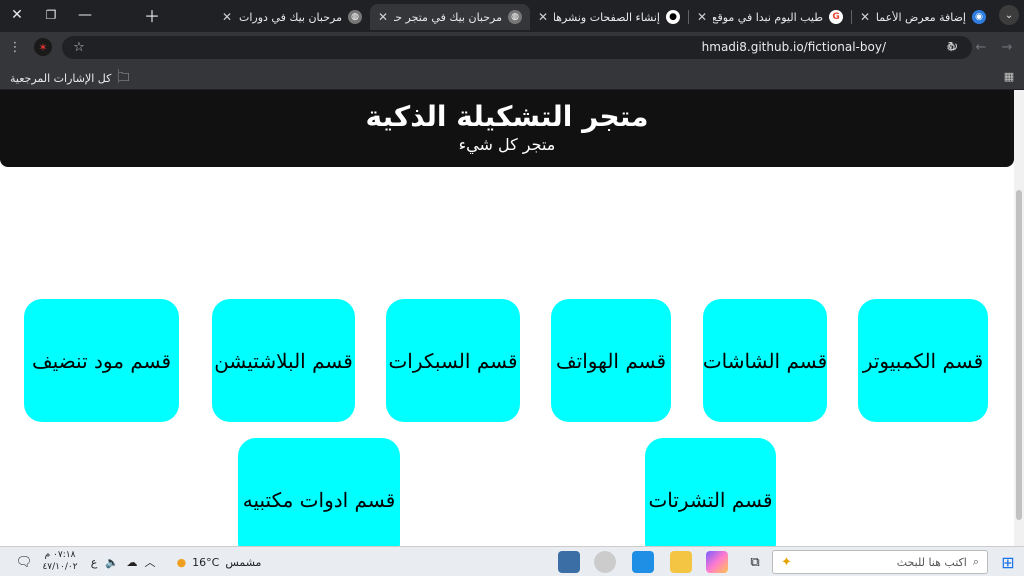 The width and height of the screenshot is (1024, 576). I want to click on tab-title: طيب اليوم نبدا في موقع مستقل, so click(768, 17).